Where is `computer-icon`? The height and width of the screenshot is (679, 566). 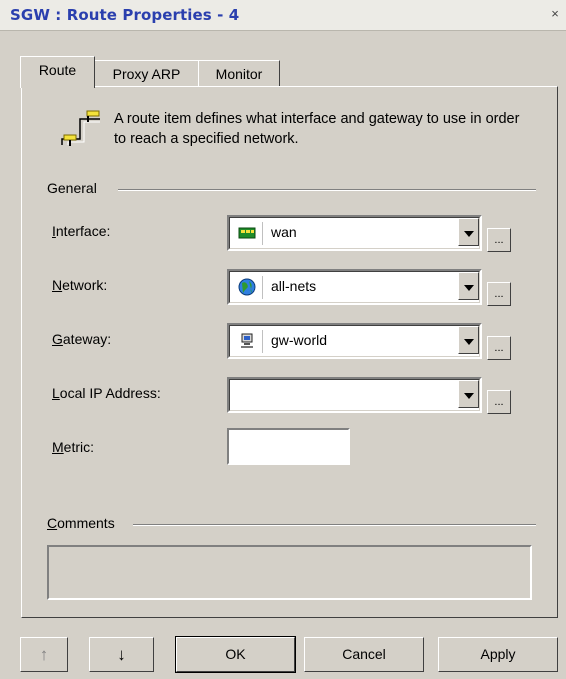 computer-icon is located at coordinates (247, 340).